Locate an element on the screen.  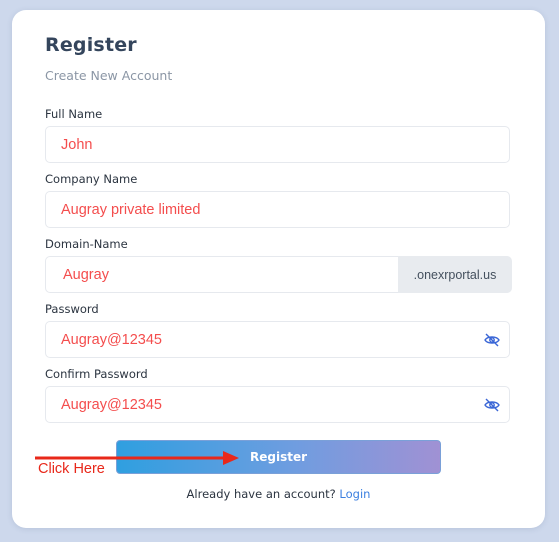
confirm-password-label: Confirm Password is located at coordinates (96, 374).